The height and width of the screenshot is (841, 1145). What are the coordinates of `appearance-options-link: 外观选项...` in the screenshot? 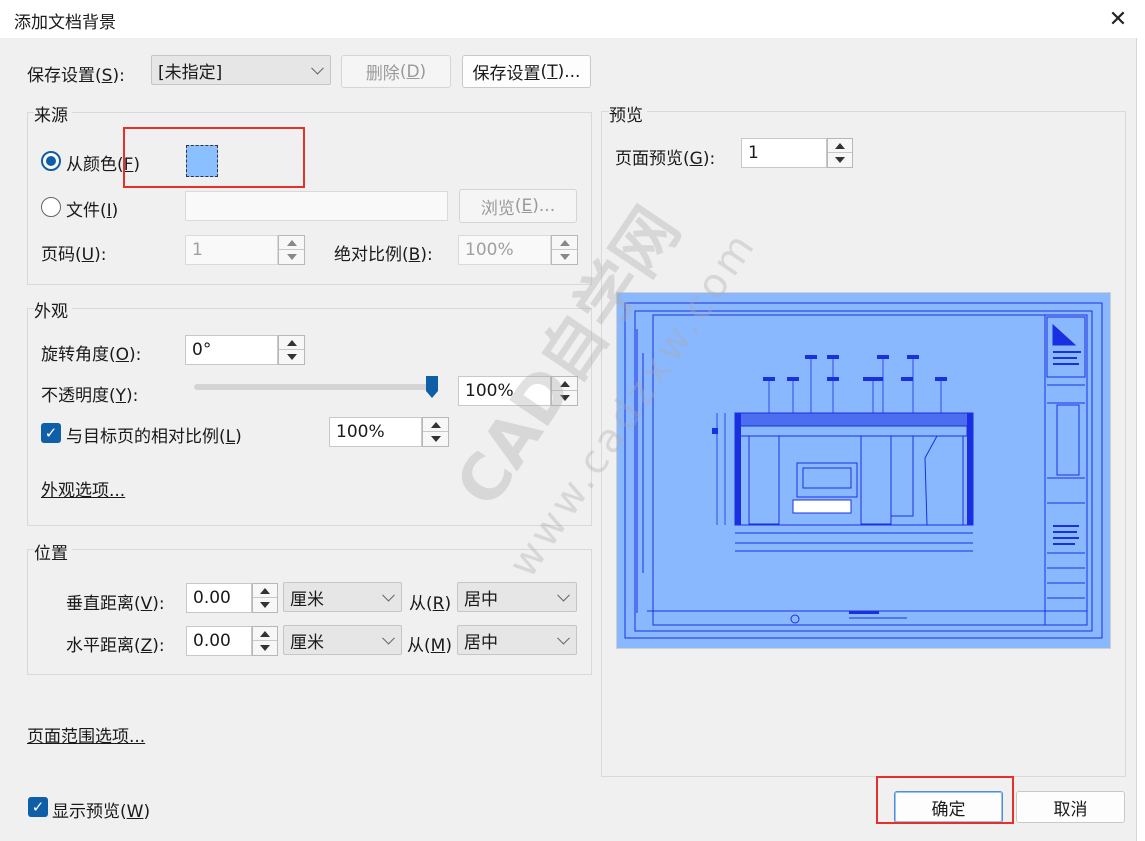 It's located at (83, 488).